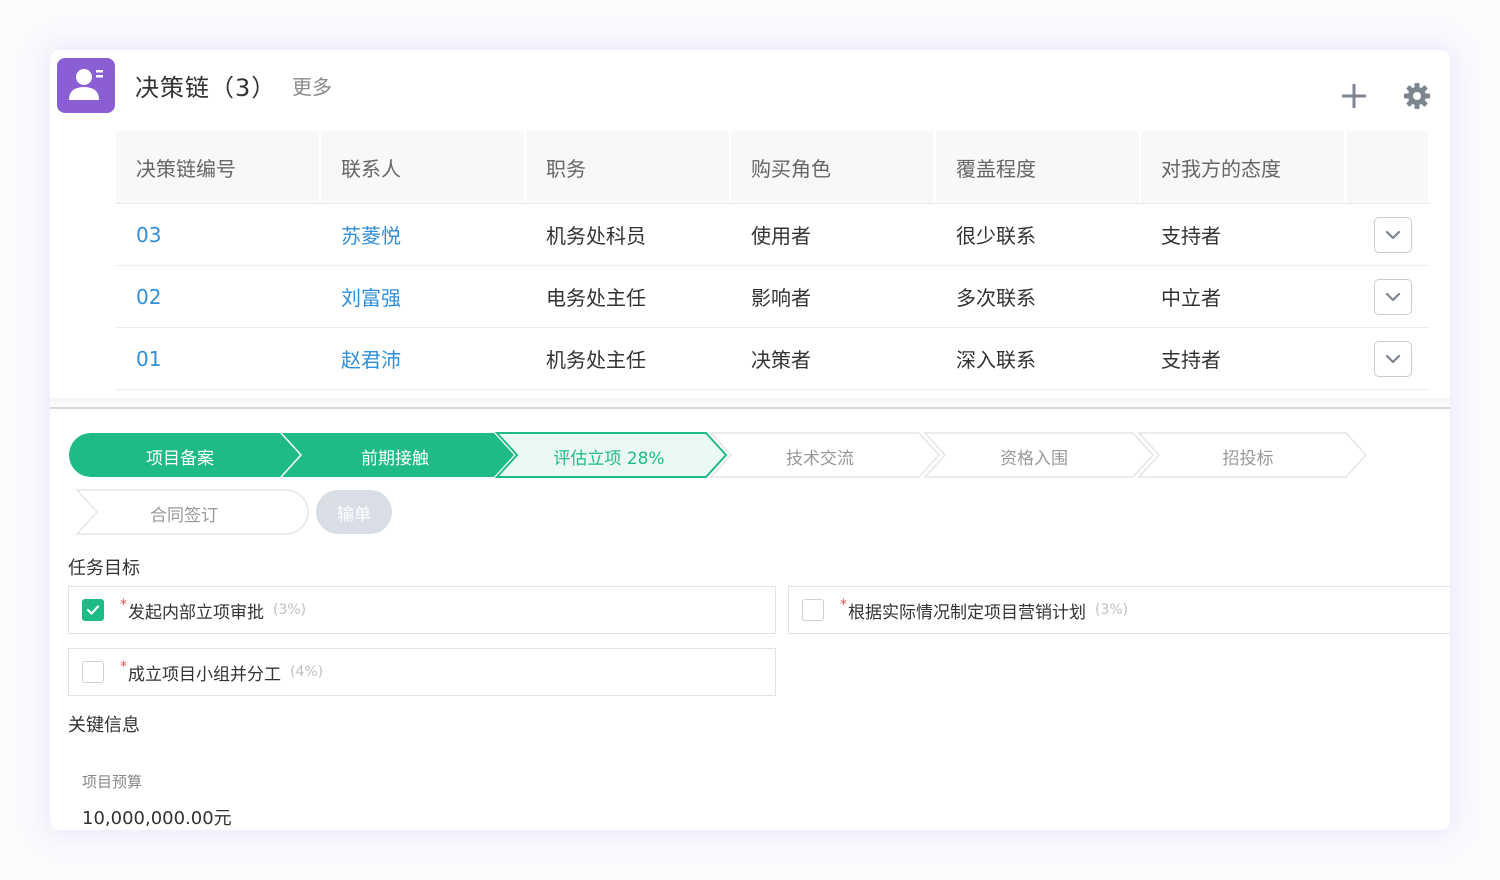  I want to click on key-info-title: 关键信息, so click(104, 725).